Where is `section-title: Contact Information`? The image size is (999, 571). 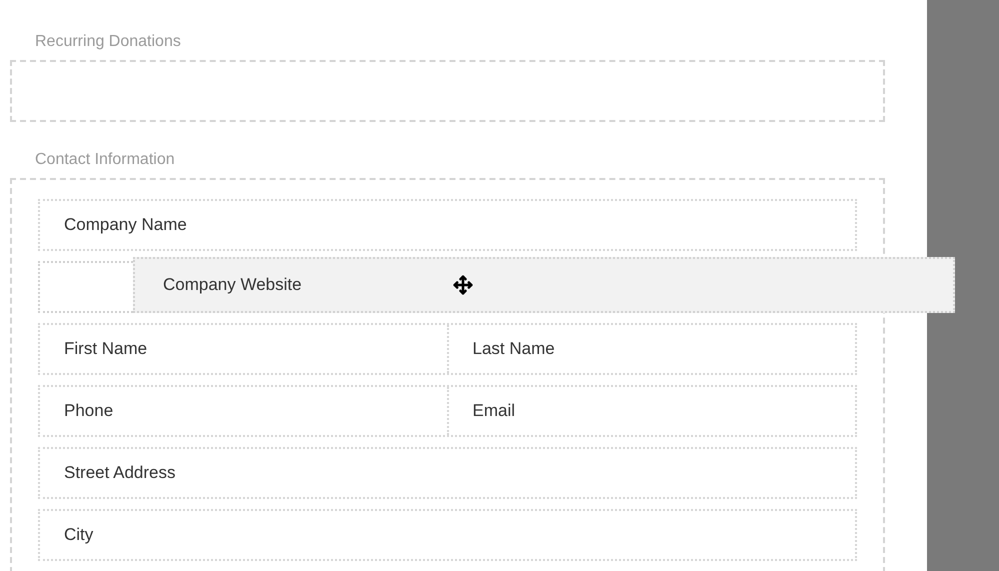
section-title: Contact Information is located at coordinates (105, 160).